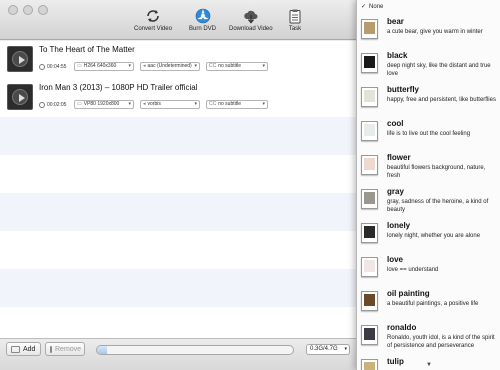 The image size is (500, 370). I want to click on theme-description: life is to live out the cool feeling, so click(429, 134).